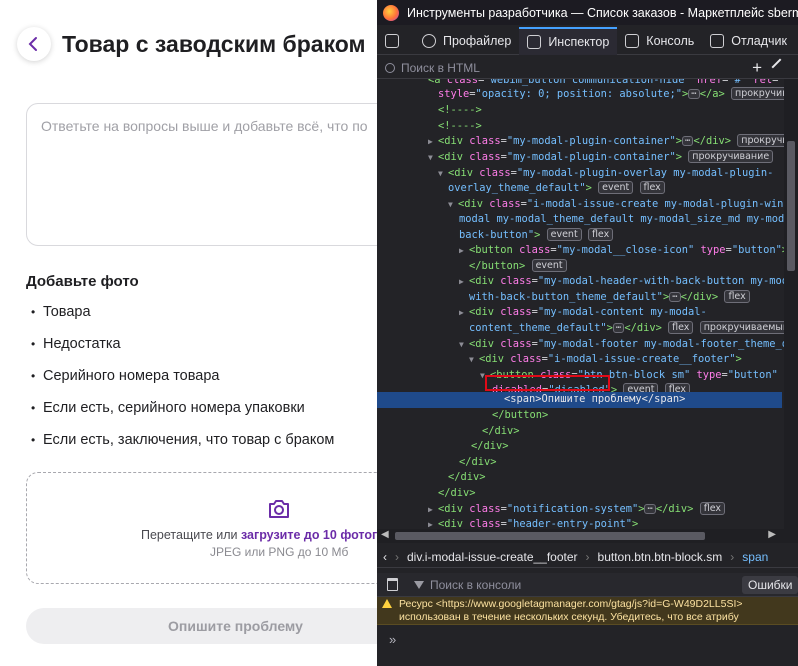 This screenshot has height=666, width=798. Describe the element at coordinates (670, 40) in the screenshot. I see `tab-label: Консоль` at that location.